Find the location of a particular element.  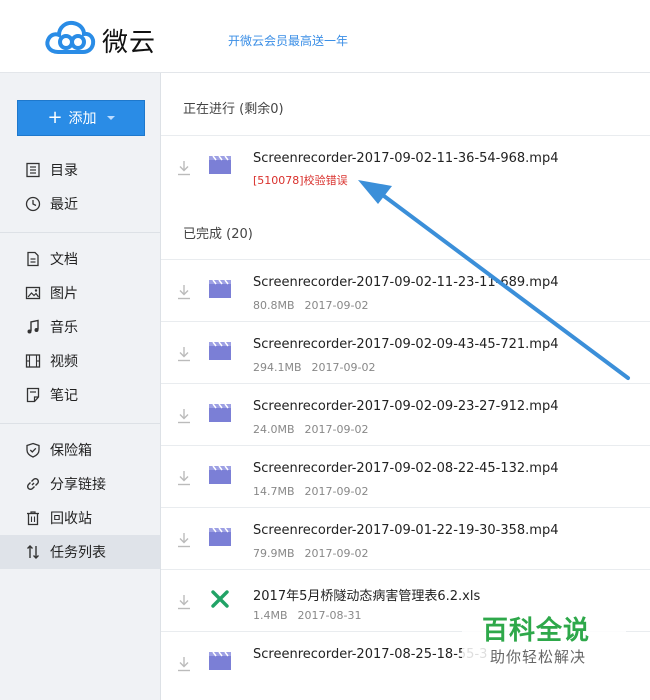

file-size: 24.0MB is located at coordinates (274, 429).